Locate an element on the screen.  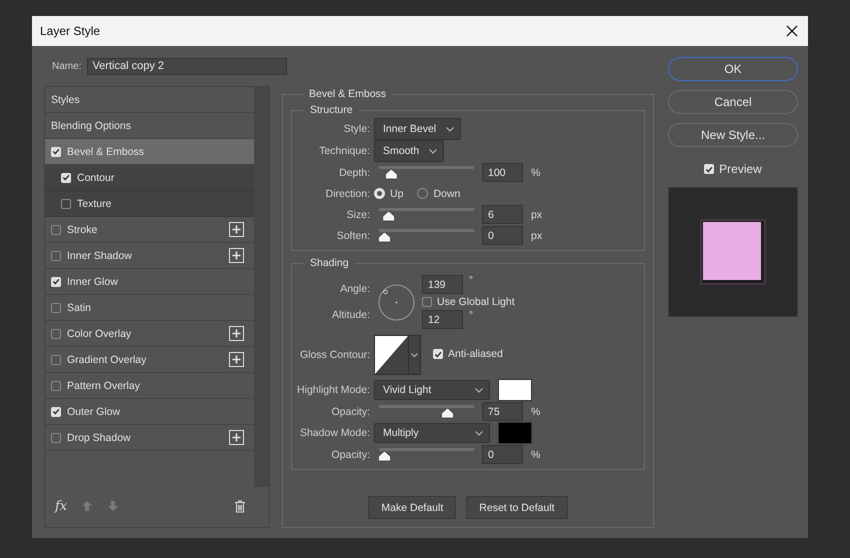
dropdown: Inner Bevel is located at coordinates (418, 129).